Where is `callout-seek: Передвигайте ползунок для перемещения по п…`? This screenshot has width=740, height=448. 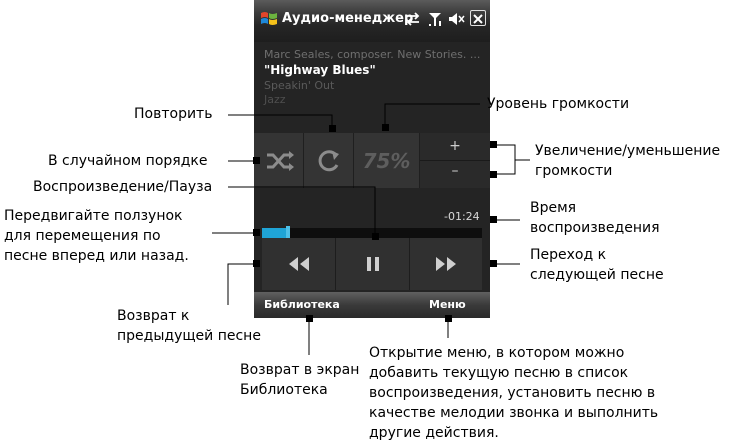
callout-seek: Передвигайте ползунок для перемещения по п… is located at coordinates (96, 236).